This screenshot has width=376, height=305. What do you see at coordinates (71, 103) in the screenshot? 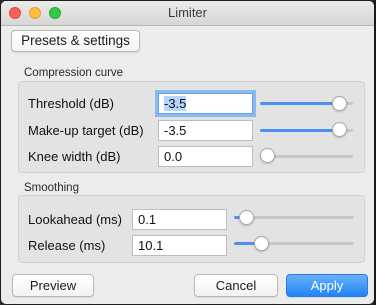
I see `threshold-label: Threshold (dB)` at bounding box center [71, 103].